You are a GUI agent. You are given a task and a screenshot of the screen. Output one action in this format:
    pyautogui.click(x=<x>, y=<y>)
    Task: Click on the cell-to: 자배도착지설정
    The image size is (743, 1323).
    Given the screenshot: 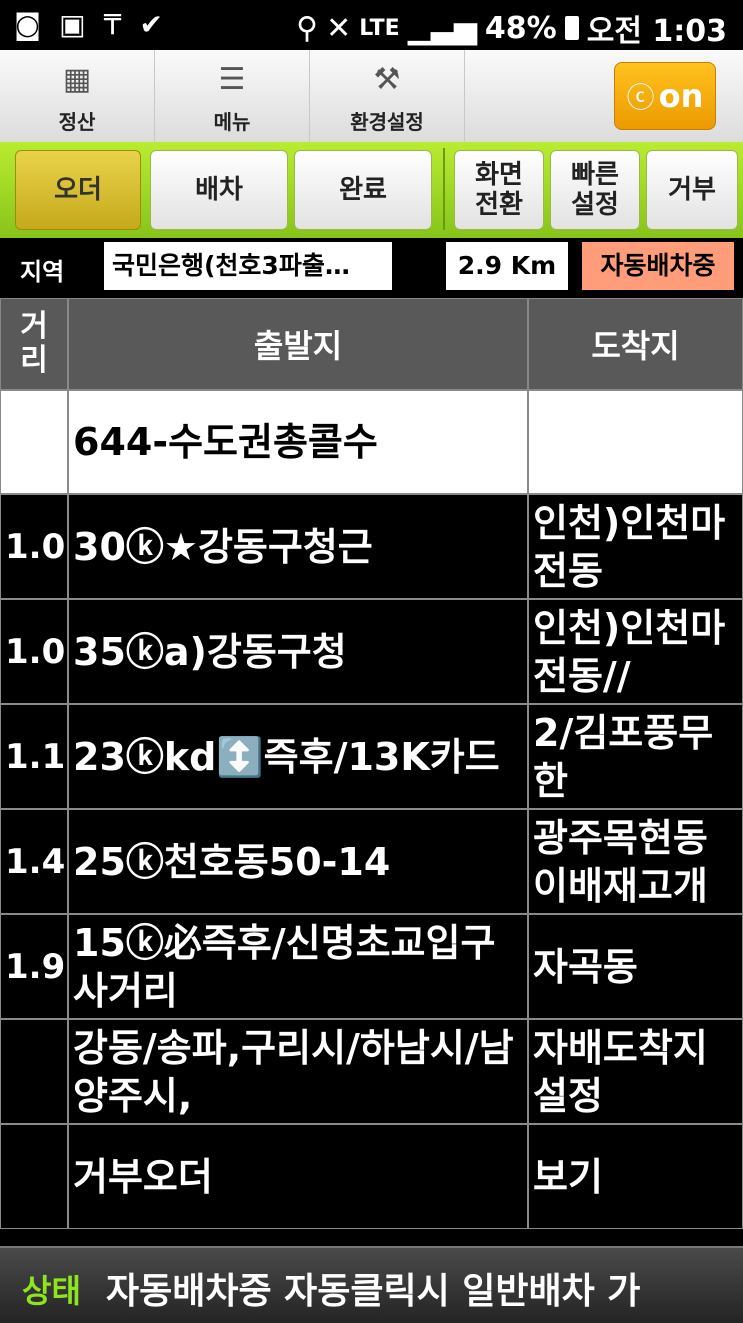 What is the action you would take?
    pyautogui.click(x=635, y=1071)
    